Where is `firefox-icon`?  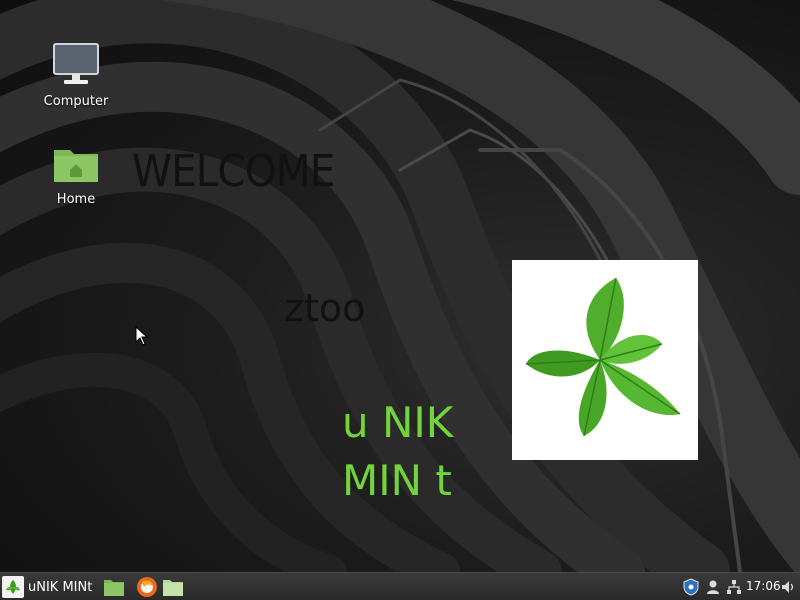 firefox-icon is located at coordinates (147, 587).